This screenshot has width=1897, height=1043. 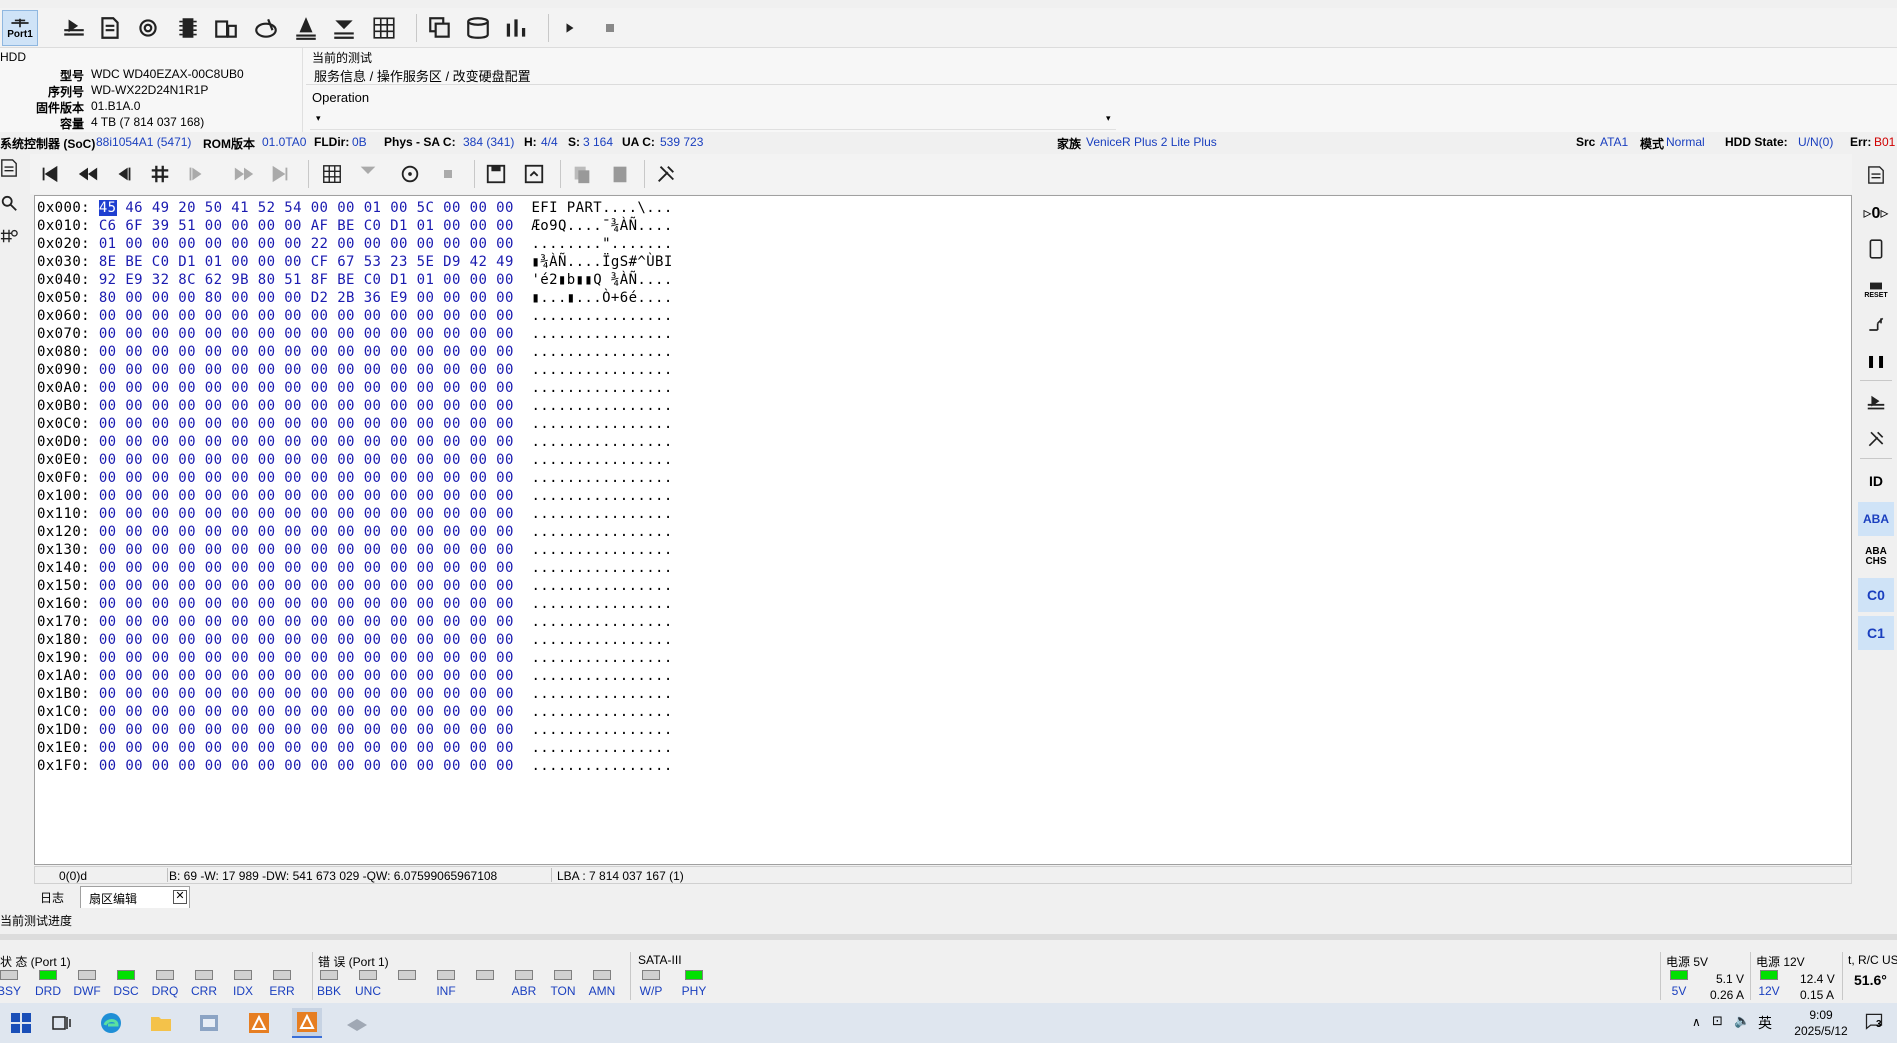 I want to click on filter-button, so click(x=368, y=174).